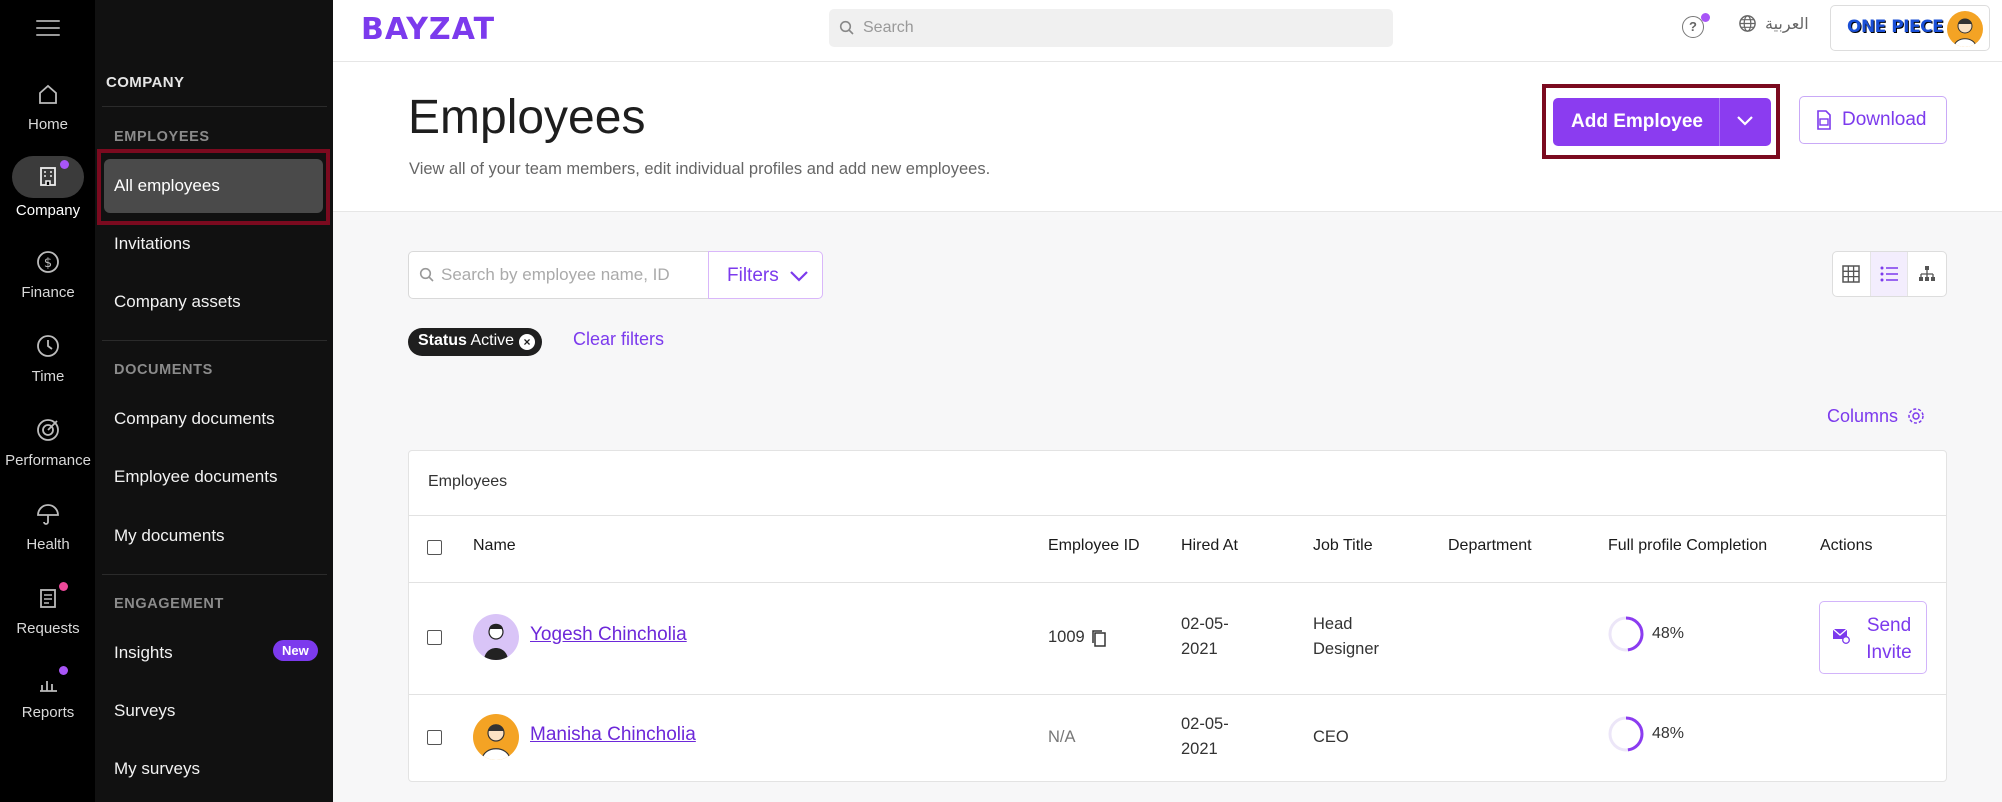  What do you see at coordinates (1787, 23) in the screenshot?
I see `language-label: العربية` at bounding box center [1787, 23].